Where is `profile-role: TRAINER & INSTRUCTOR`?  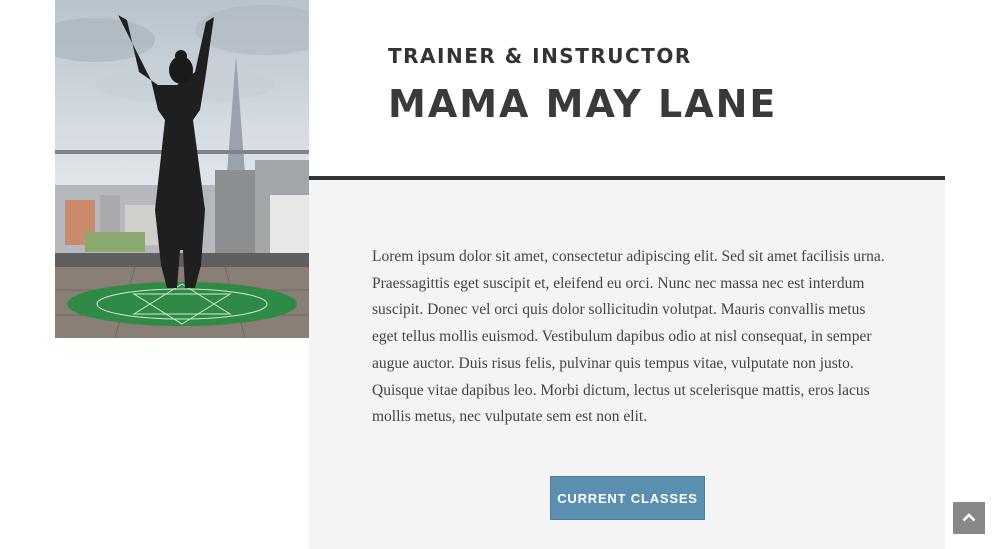 profile-role: TRAINER & INSTRUCTOR is located at coordinates (540, 56).